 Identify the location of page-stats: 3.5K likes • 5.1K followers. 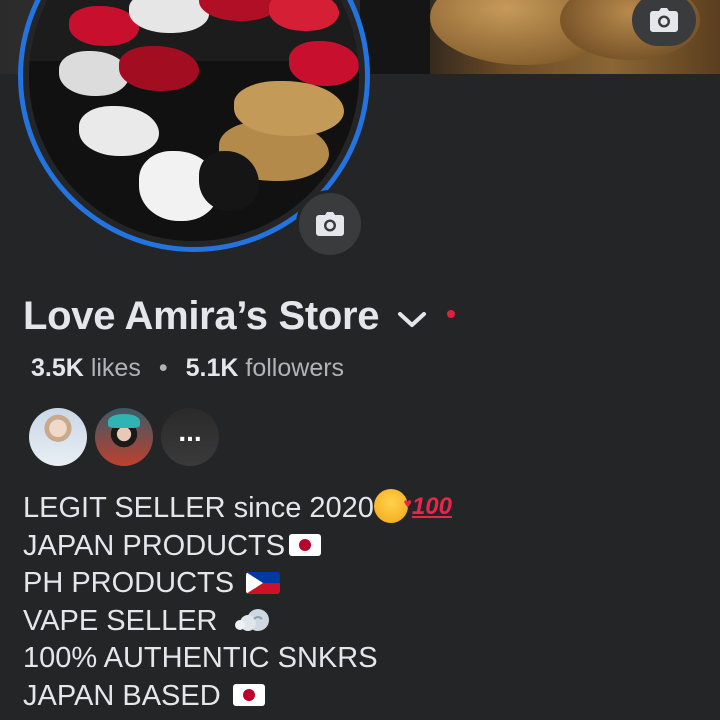
(187, 368).